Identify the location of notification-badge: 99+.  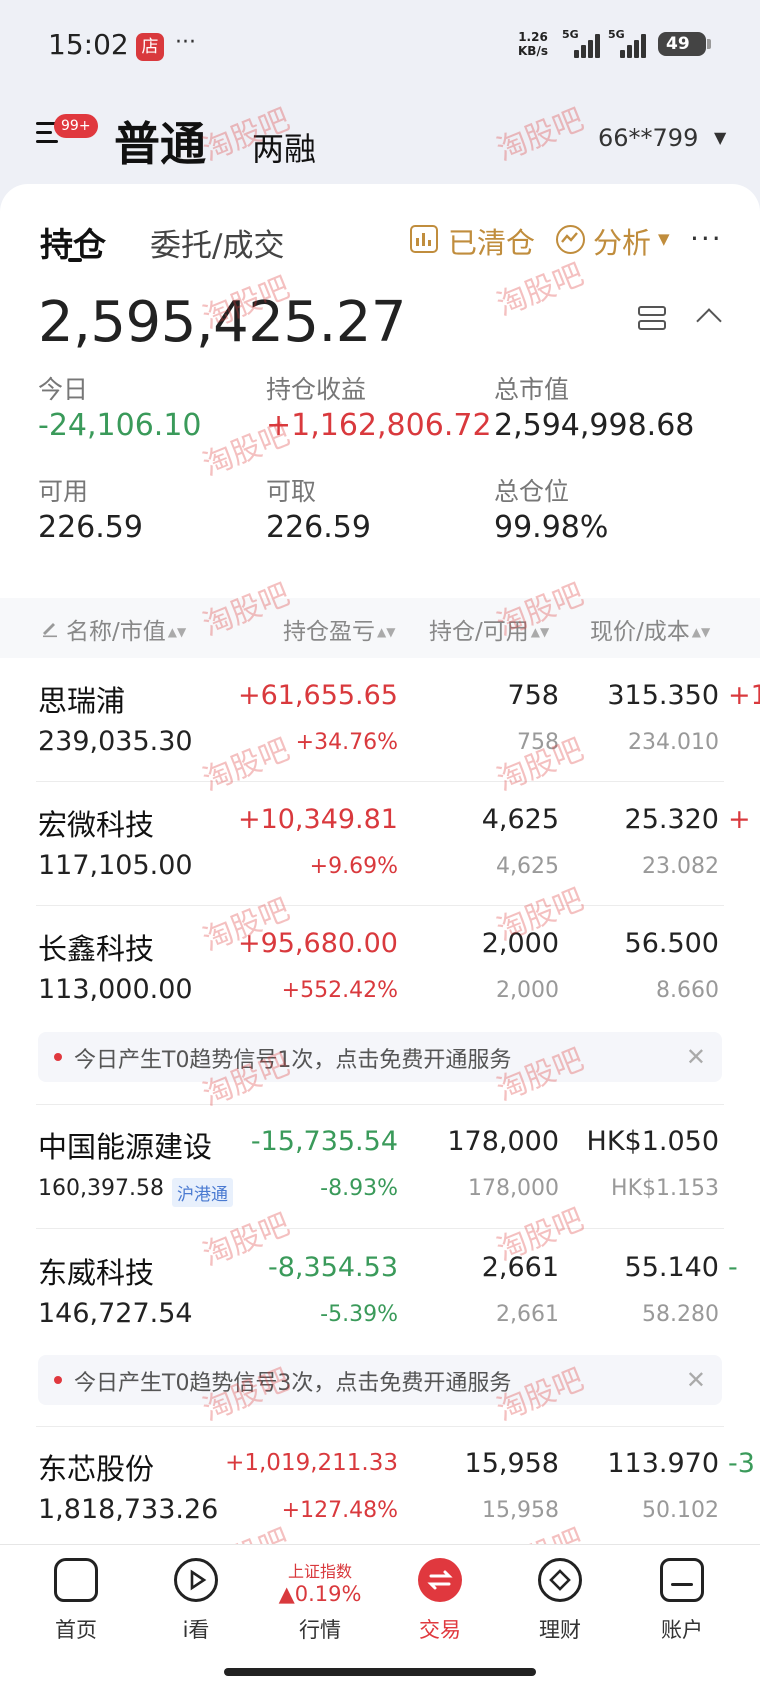
(76, 126).